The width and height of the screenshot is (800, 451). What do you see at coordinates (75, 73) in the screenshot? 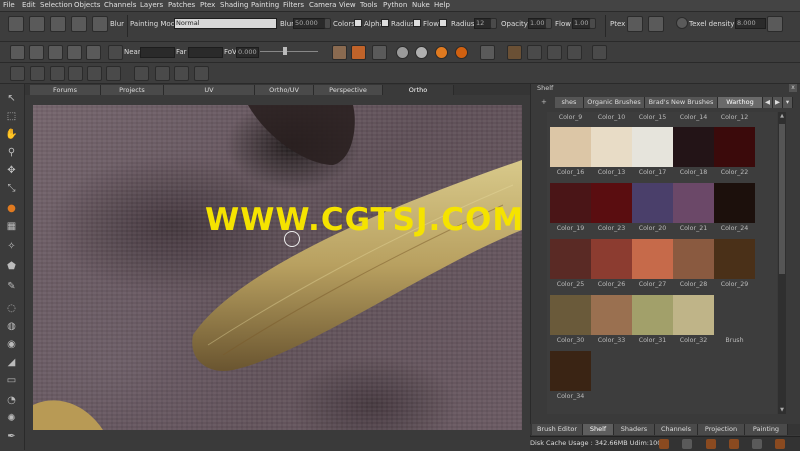
I see `zoom-icon` at bounding box center [75, 73].